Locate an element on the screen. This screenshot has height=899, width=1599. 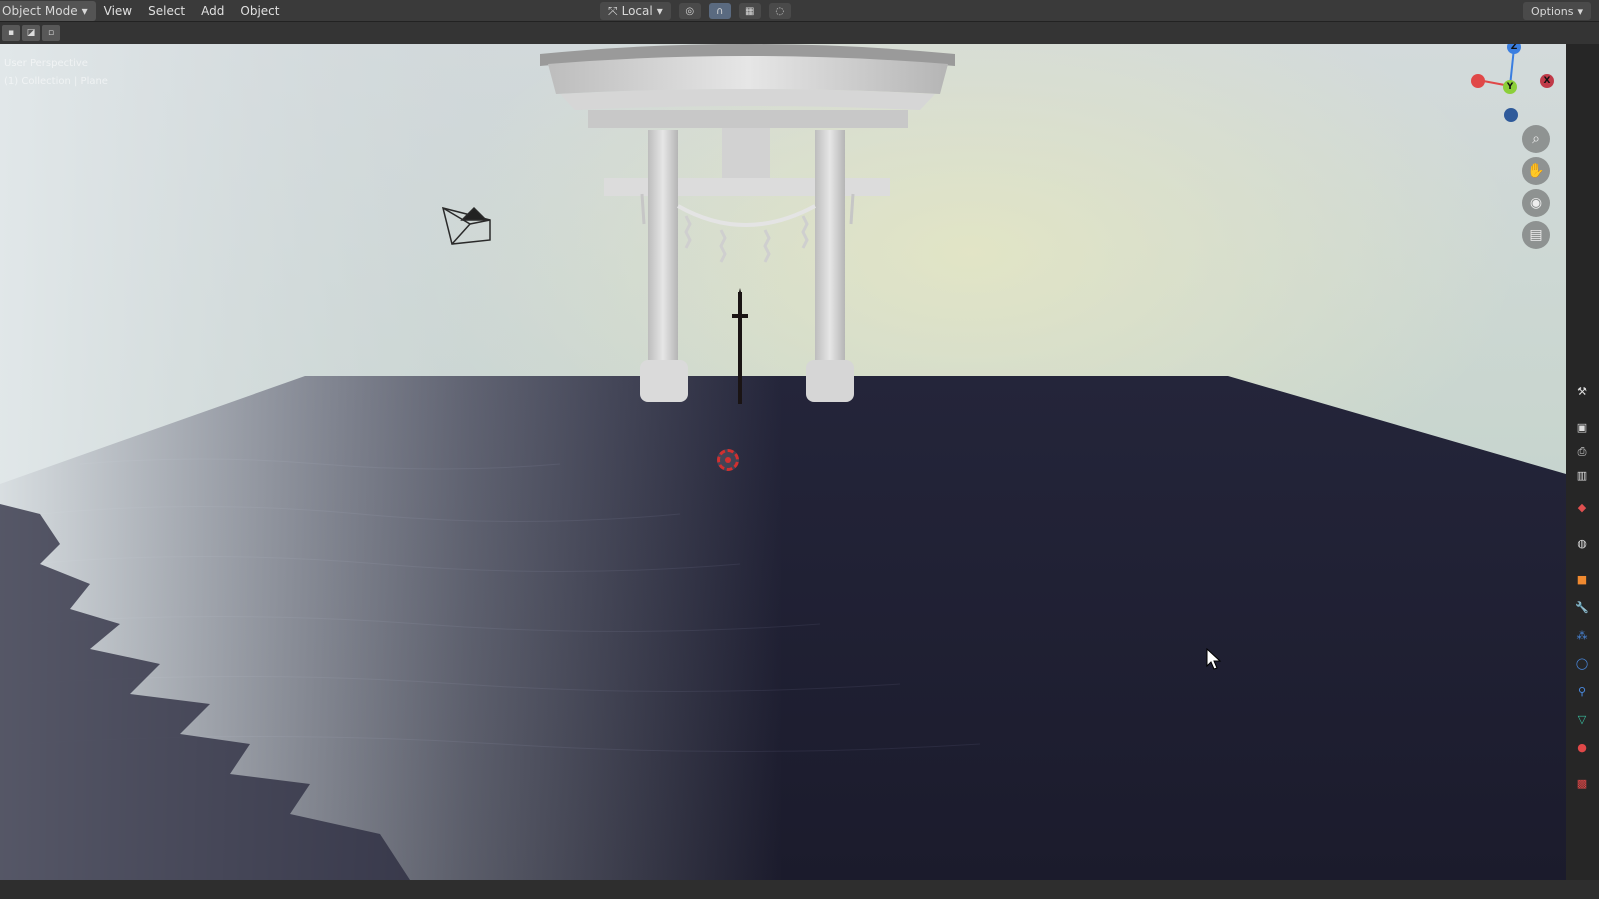
modifier-icon: 🔧 is located at coordinates (1582, 608).